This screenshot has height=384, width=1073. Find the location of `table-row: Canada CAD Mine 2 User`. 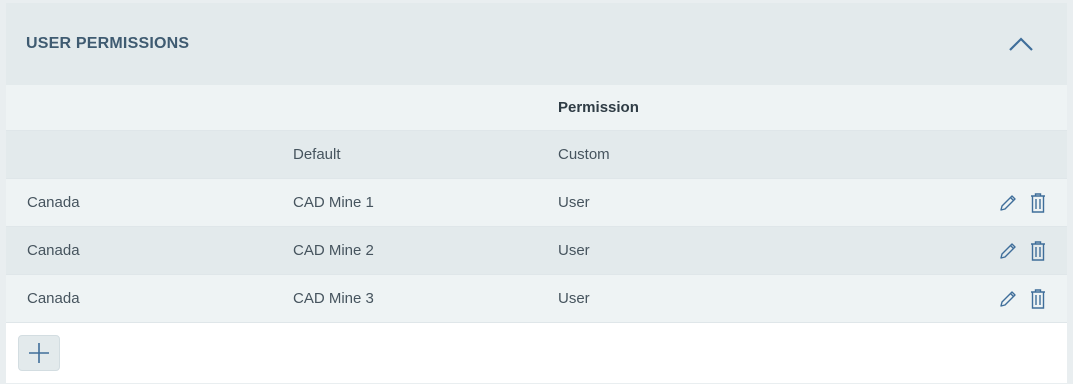

table-row: Canada CAD Mine 2 User is located at coordinates (536, 251).